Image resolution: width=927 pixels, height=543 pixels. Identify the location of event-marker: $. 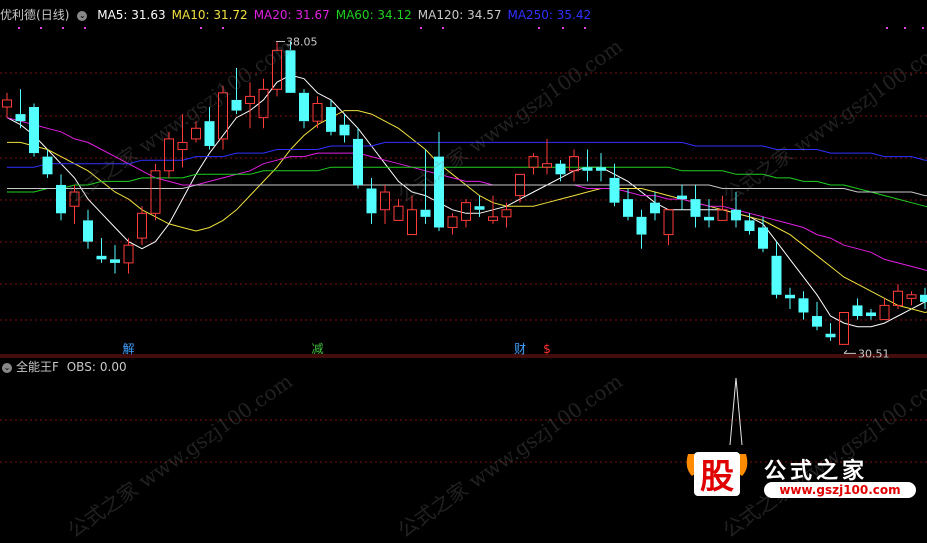
(547, 349).